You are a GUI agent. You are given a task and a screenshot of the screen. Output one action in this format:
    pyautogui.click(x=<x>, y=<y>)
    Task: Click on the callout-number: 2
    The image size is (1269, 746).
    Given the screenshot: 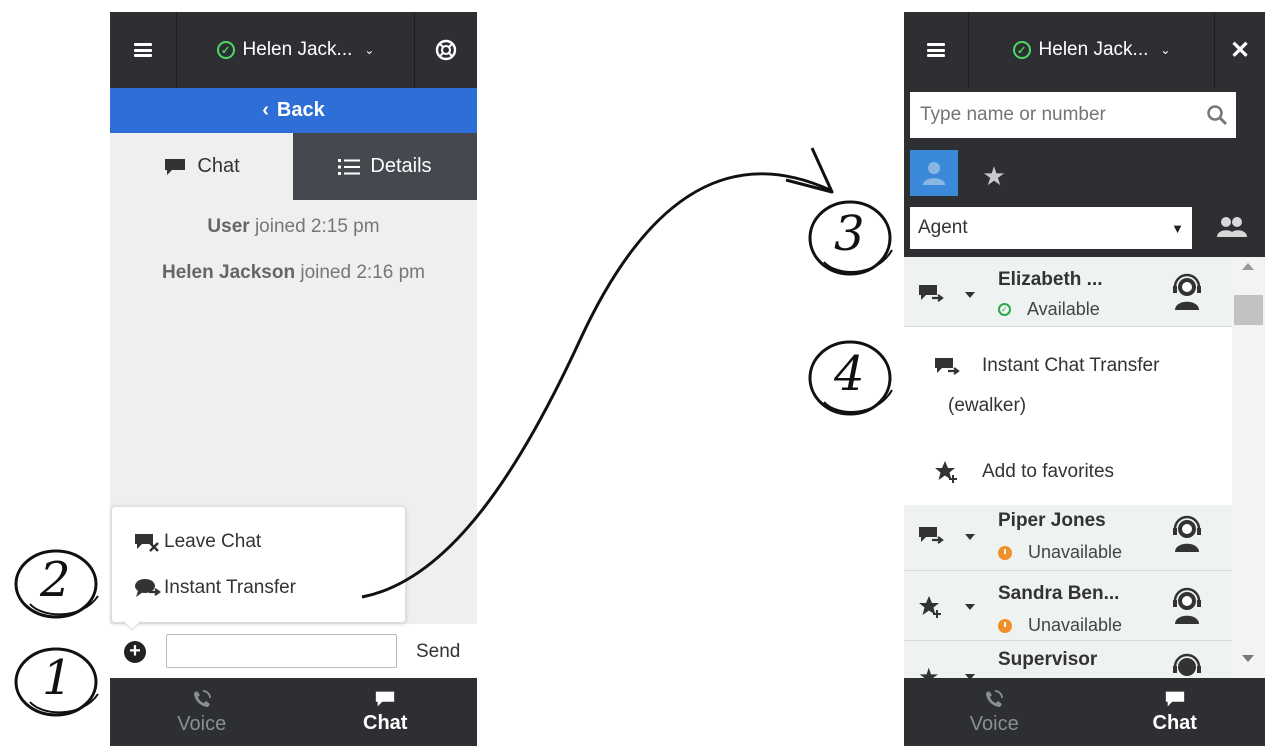 What is the action you would take?
    pyautogui.click(x=55, y=580)
    